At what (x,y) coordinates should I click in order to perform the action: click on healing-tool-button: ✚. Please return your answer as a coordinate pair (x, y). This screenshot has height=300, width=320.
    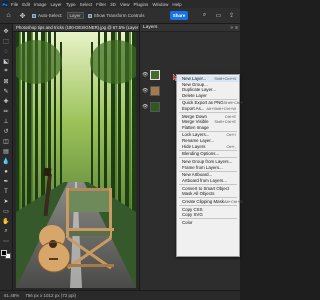
    Looking at the image, I should click on (6, 101).